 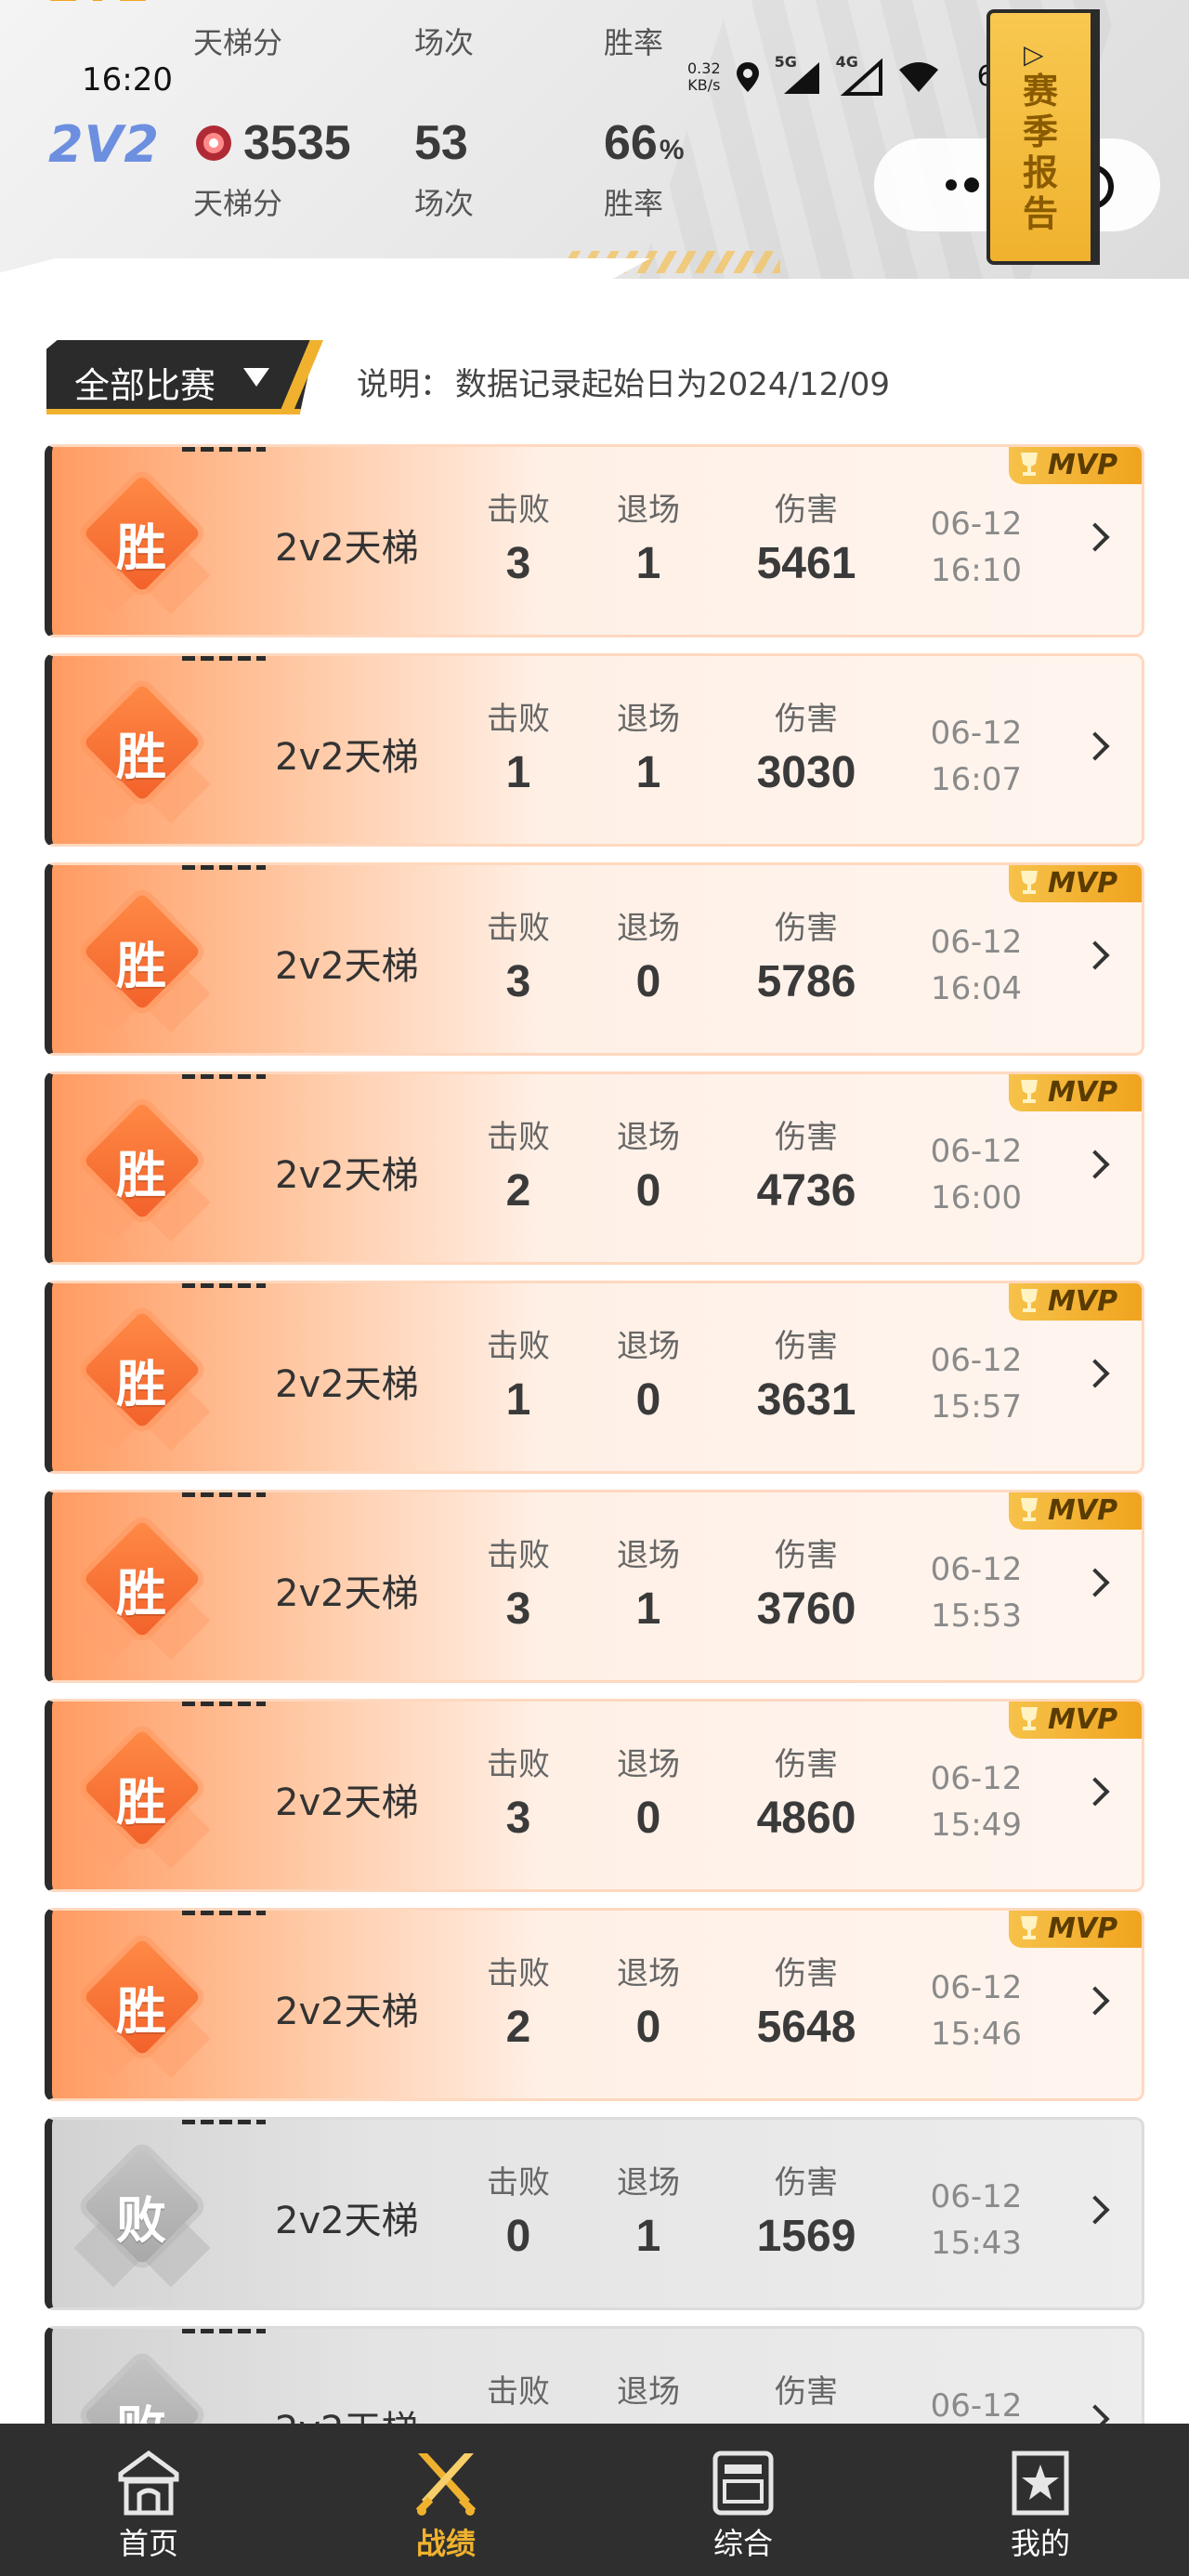 What do you see at coordinates (648, 563) in the screenshot?
I see `quits-value: 1` at bounding box center [648, 563].